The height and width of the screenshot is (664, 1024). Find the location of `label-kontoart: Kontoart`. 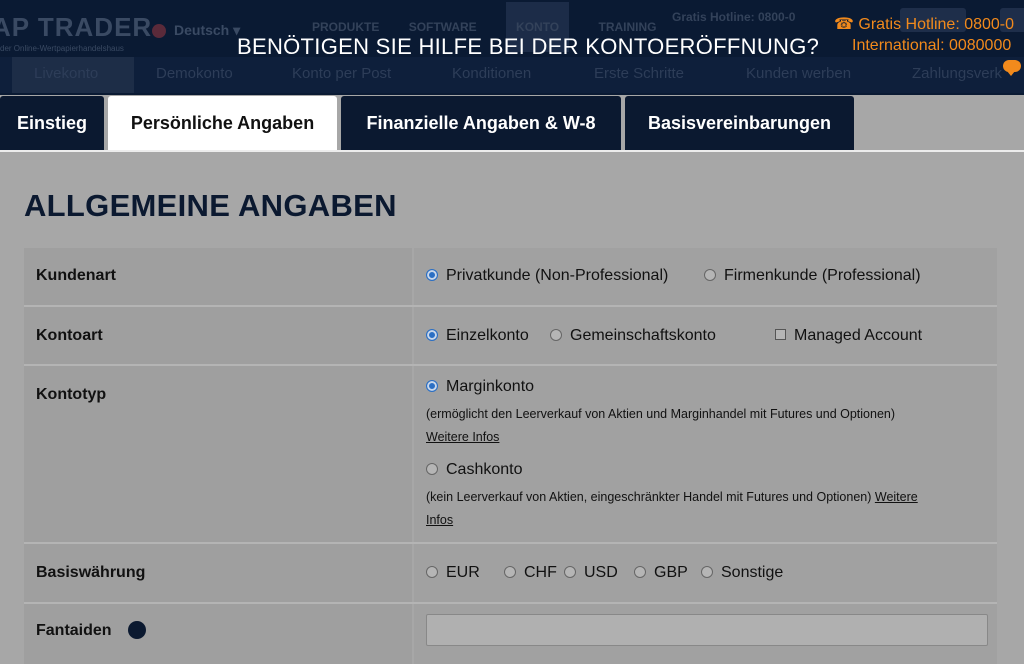

label-kontoart: Kontoart is located at coordinates (69, 335).